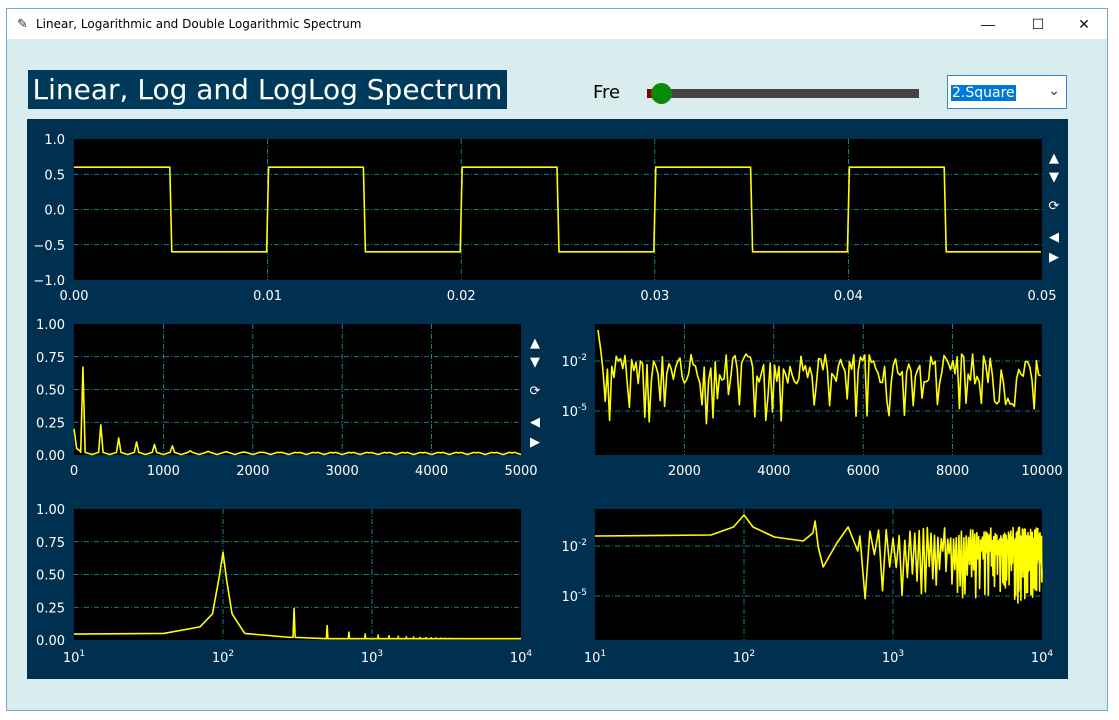 The height and width of the screenshot is (720, 1119). I want to click on time-plot-ytick: 0.0, so click(54, 211).